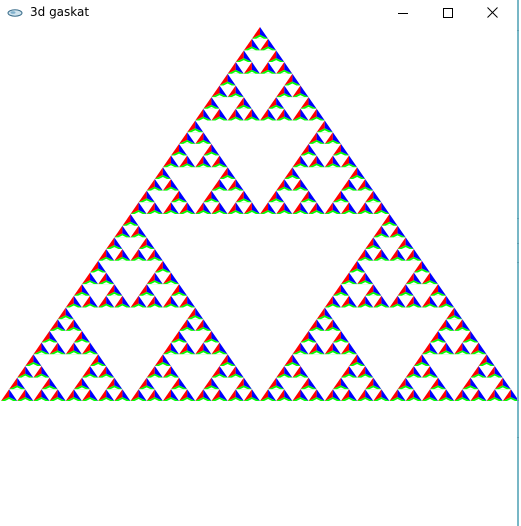 This screenshot has height=526, width=521. I want to click on window-title: 3d gaskat, so click(60, 12).